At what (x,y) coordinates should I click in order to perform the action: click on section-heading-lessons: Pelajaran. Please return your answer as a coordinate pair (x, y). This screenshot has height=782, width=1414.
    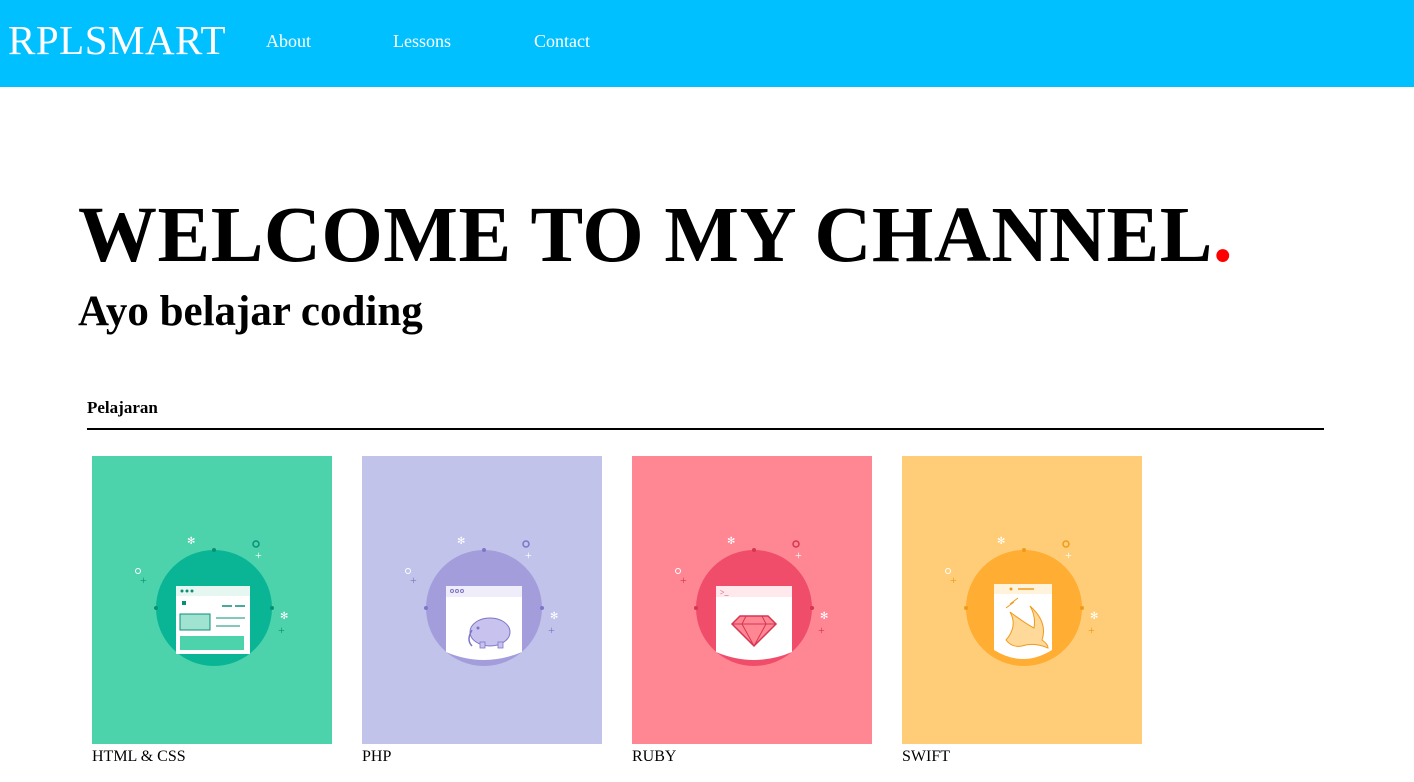
    Looking at the image, I should click on (122, 407).